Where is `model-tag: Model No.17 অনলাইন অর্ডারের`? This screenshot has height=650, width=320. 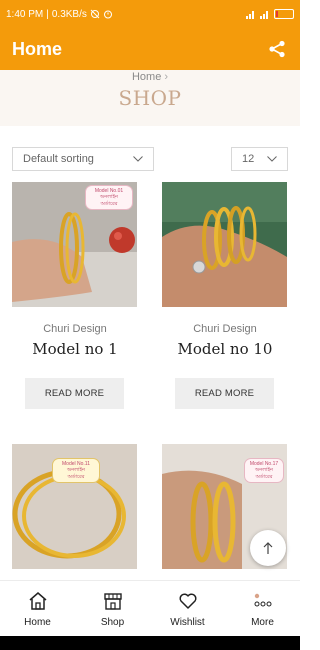 model-tag: Model No.17 অনলাইন অর্ডারের is located at coordinates (264, 470).